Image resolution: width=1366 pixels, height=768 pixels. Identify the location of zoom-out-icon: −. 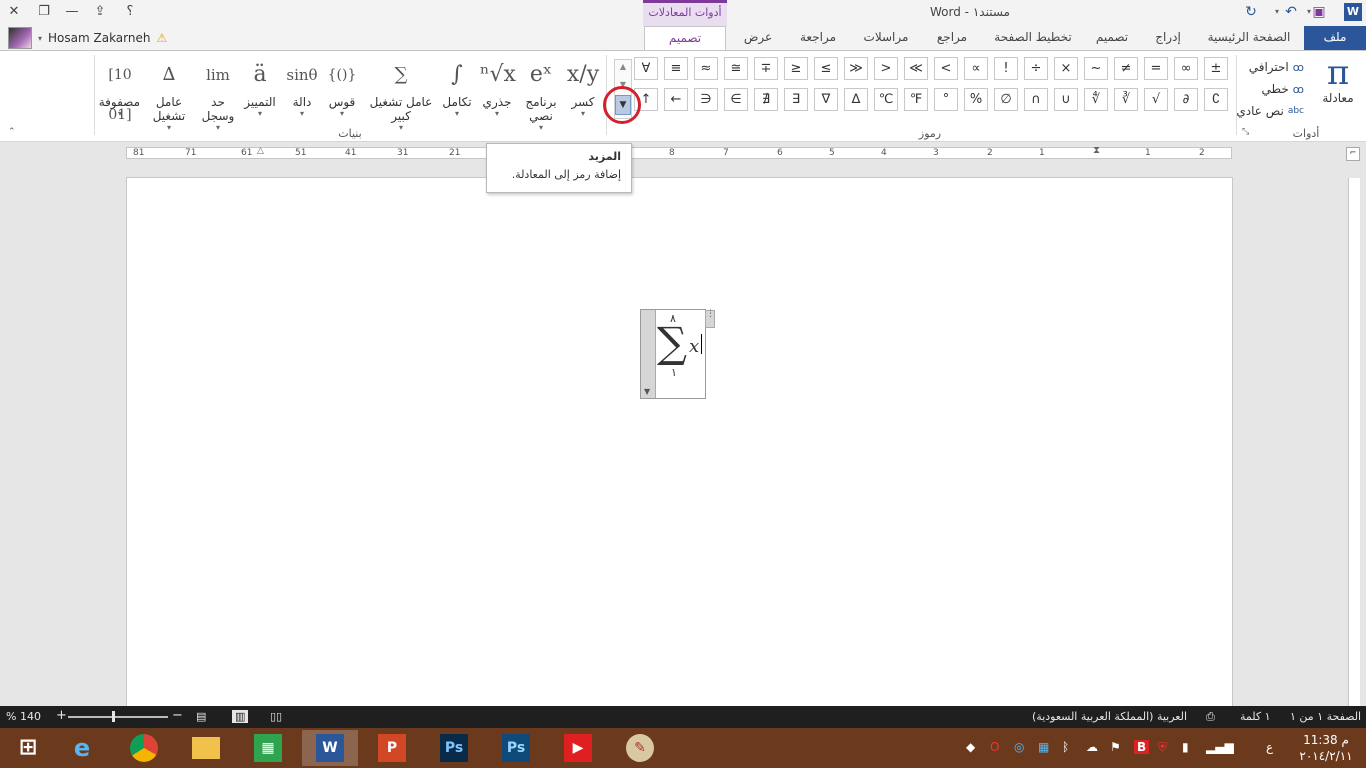
(177, 715).